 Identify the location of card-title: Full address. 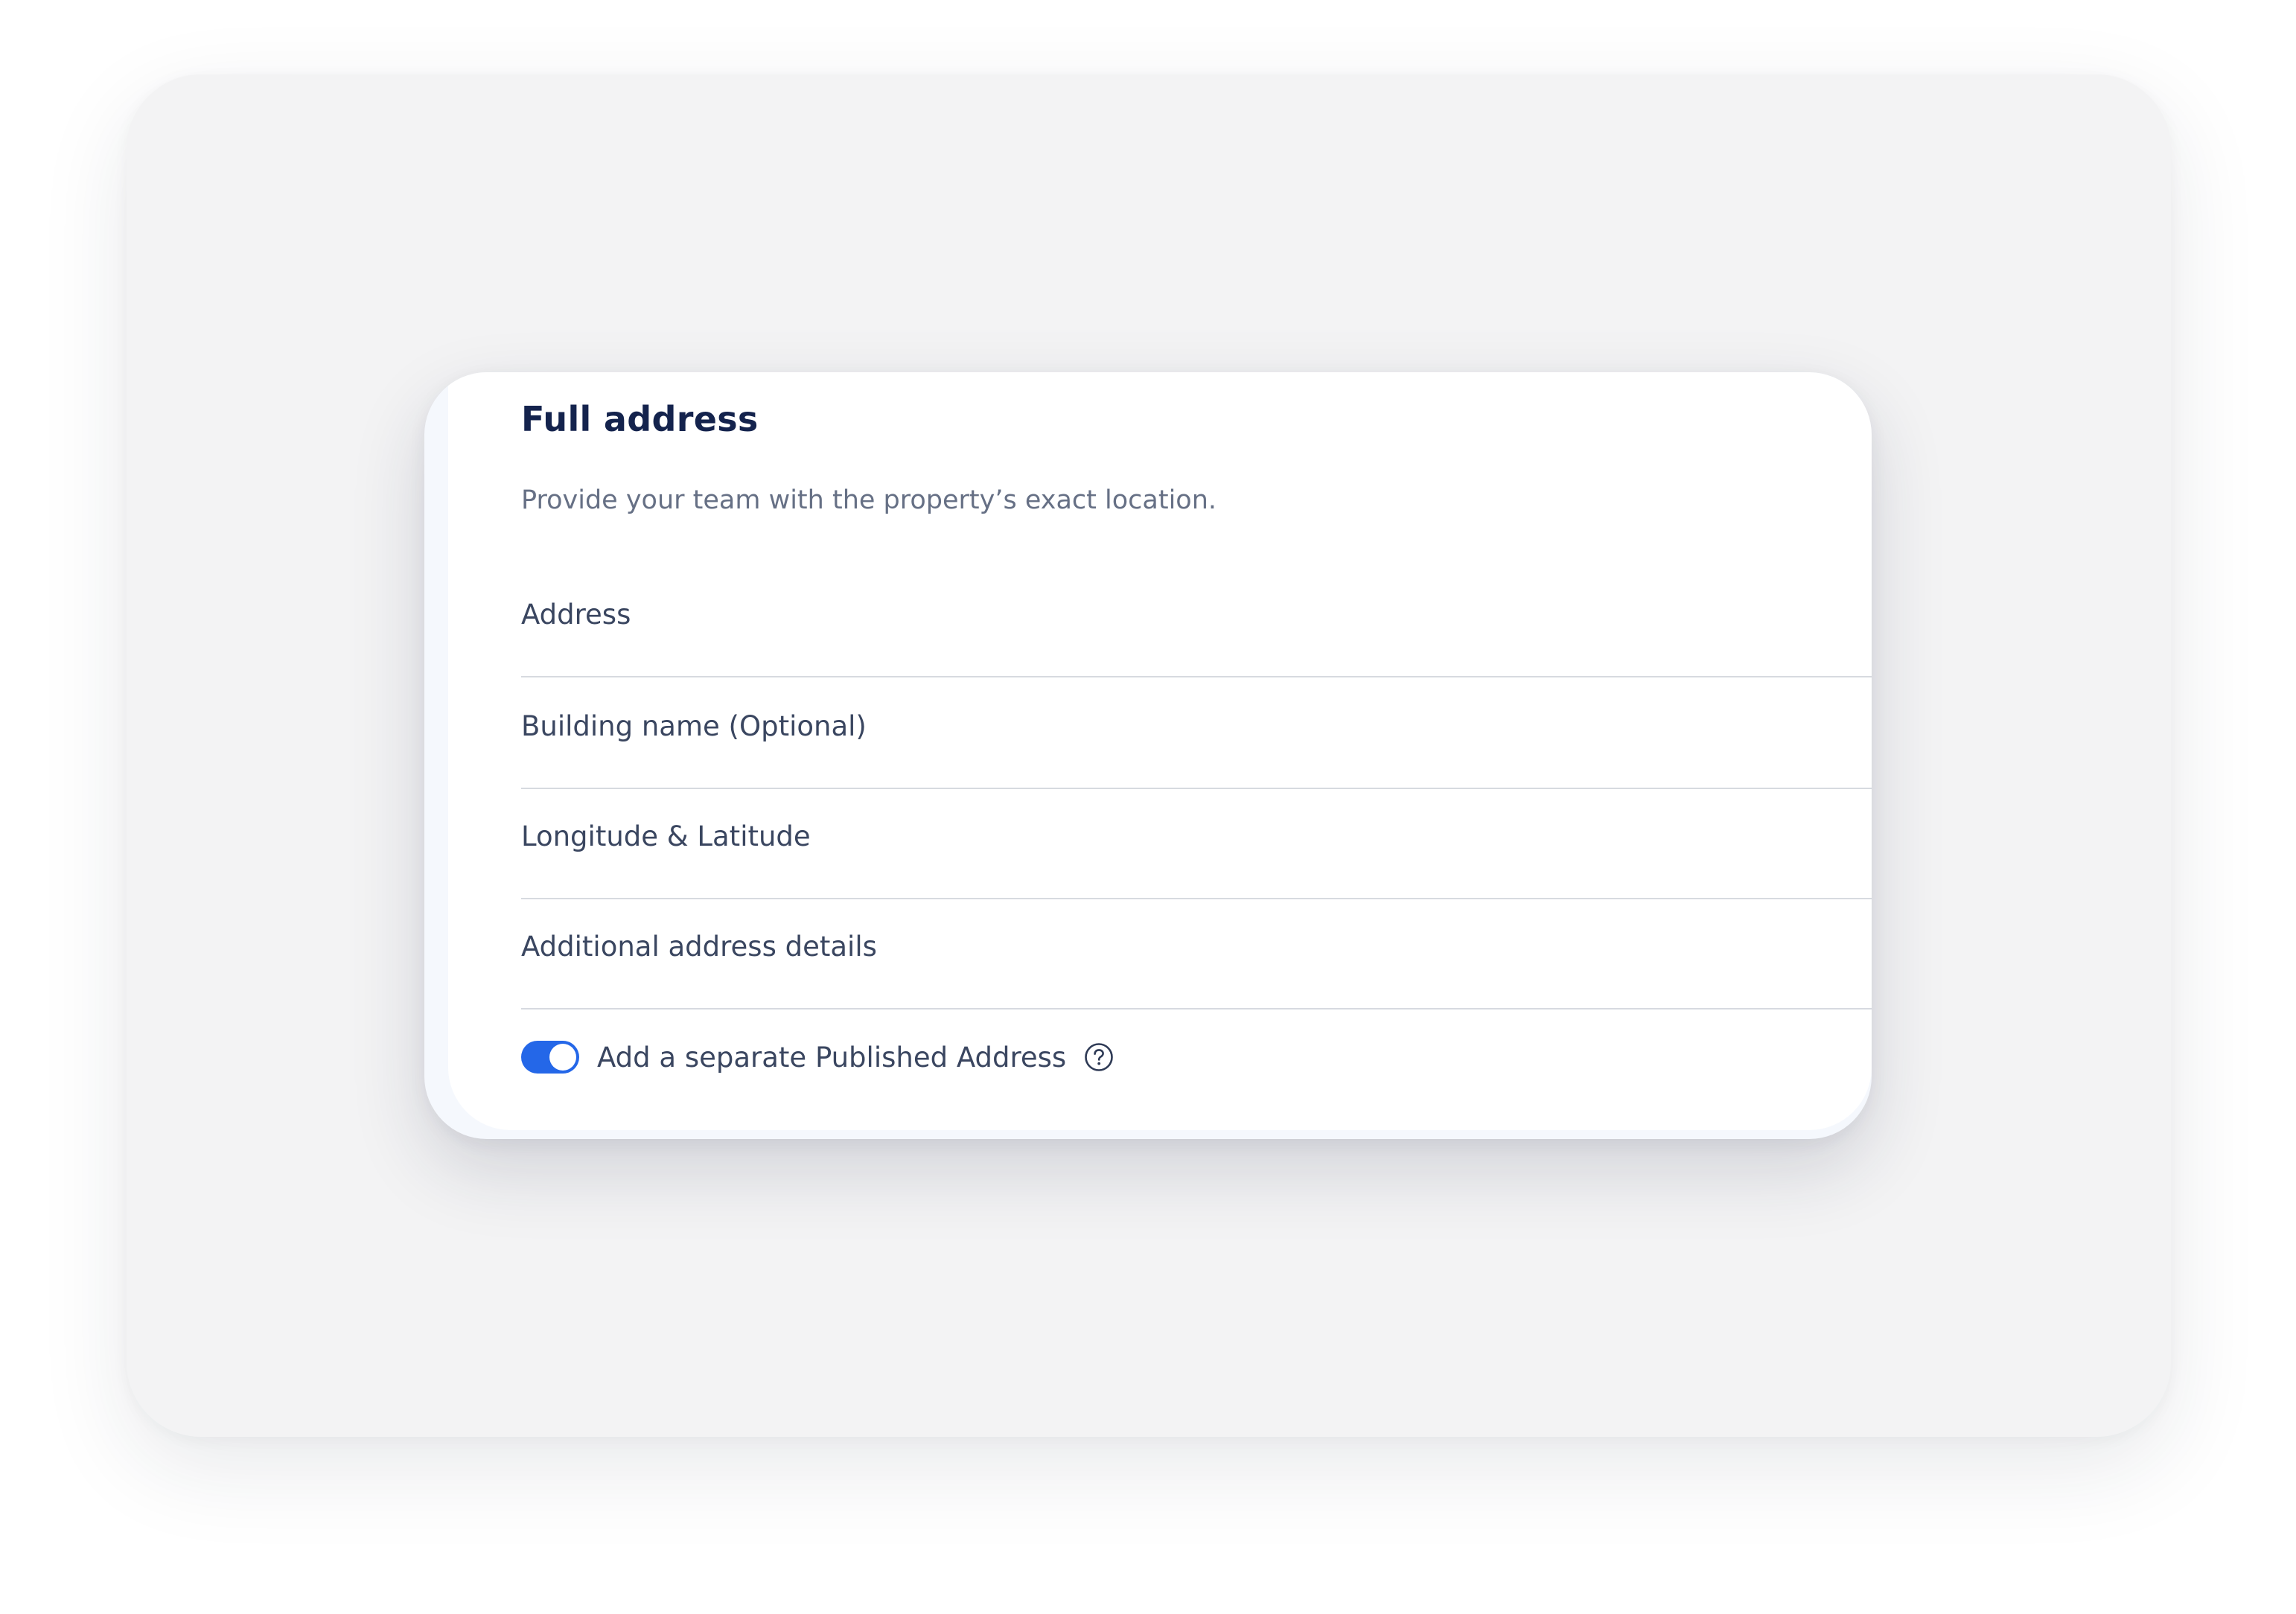
(640, 419).